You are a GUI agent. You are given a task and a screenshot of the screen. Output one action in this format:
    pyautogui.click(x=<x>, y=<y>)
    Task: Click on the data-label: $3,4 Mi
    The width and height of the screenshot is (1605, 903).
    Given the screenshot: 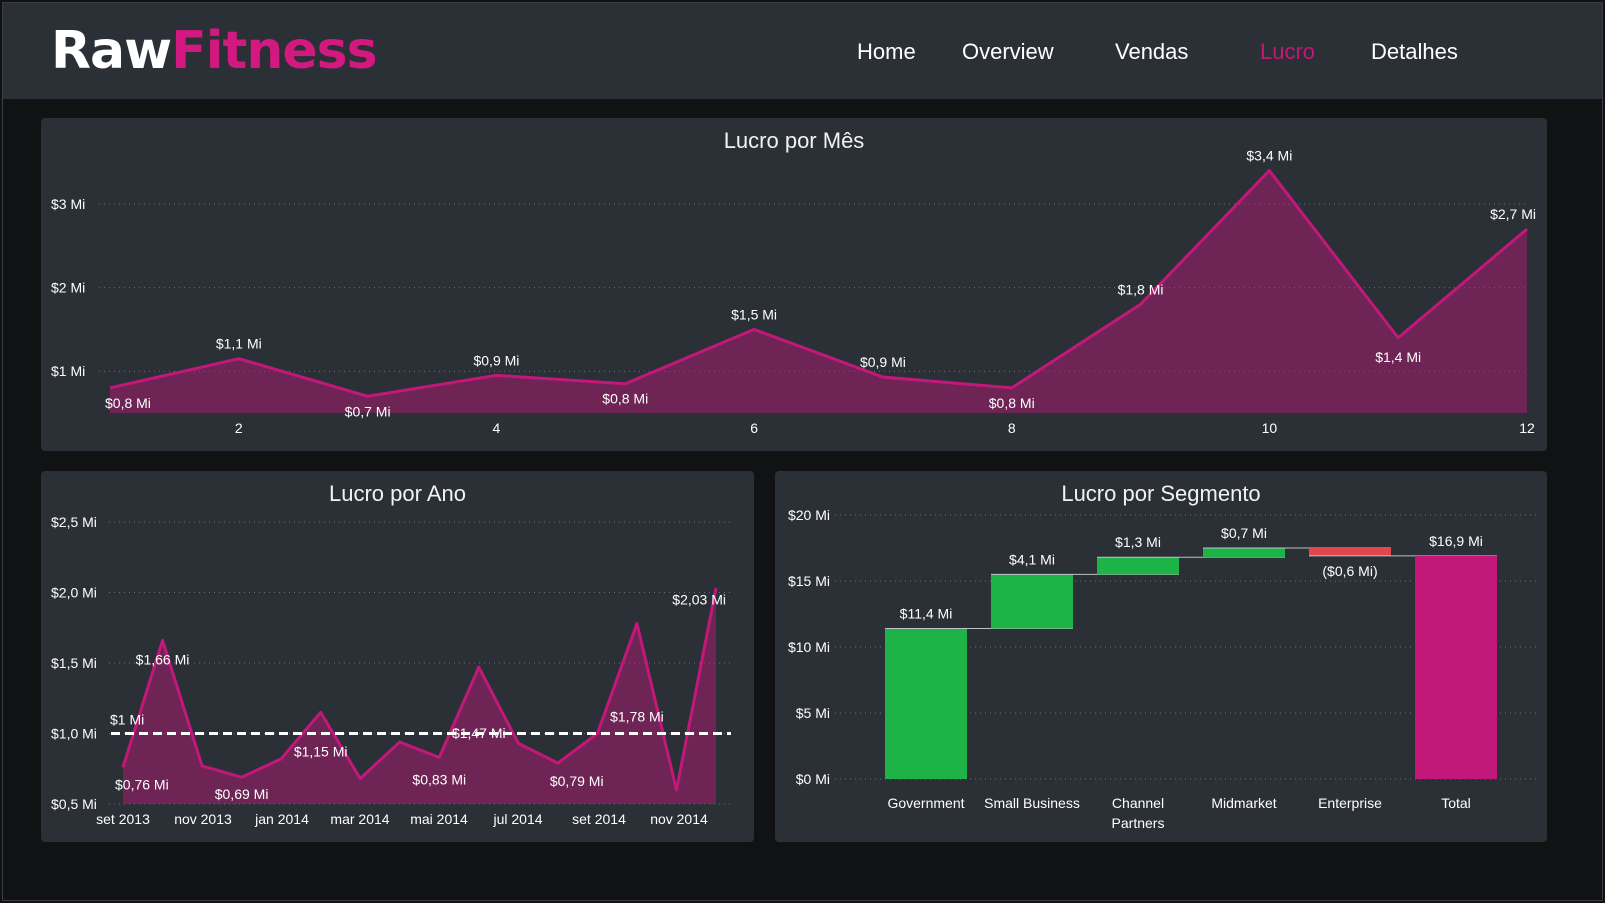 What is the action you would take?
    pyautogui.click(x=1269, y=156)
    